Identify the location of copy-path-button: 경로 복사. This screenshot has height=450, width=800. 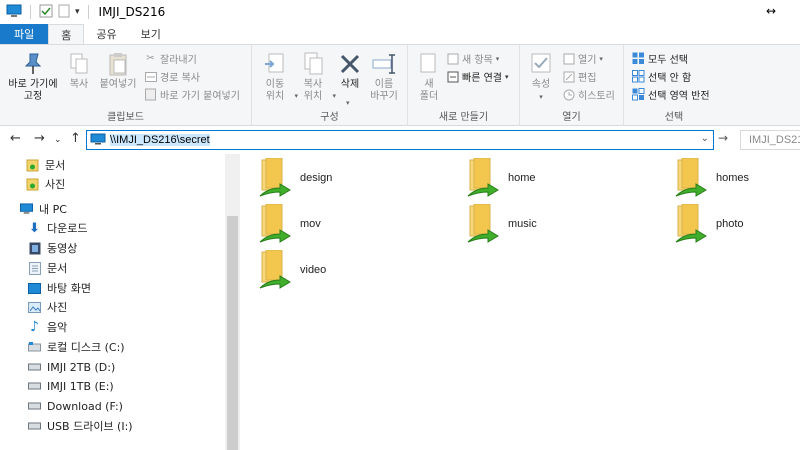
(172, 76).